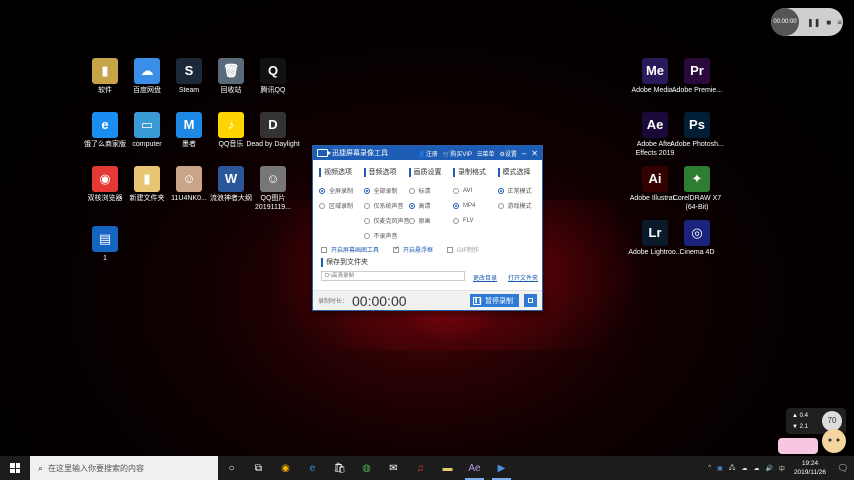 The width and height of the screenshot is (854, 480). What do you see at coordinates (105, 90) in the screenshot?
I see `desktop-icon-label: 软件` at bounding box center [105, 90].